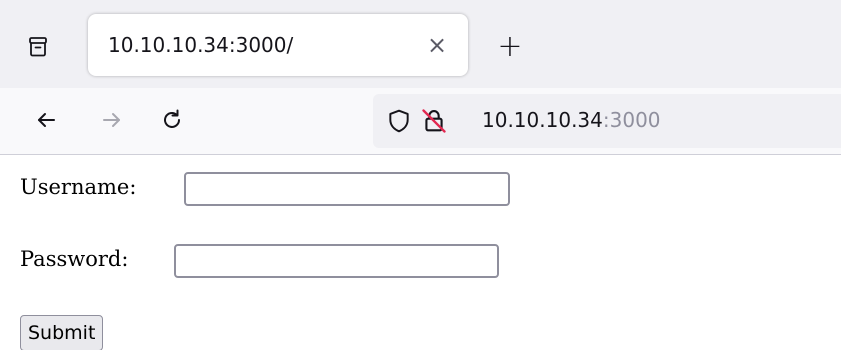 Image resolution: width=841 pixels, height=350 pixels. I want to click on shield-icon, so click(399, 121).